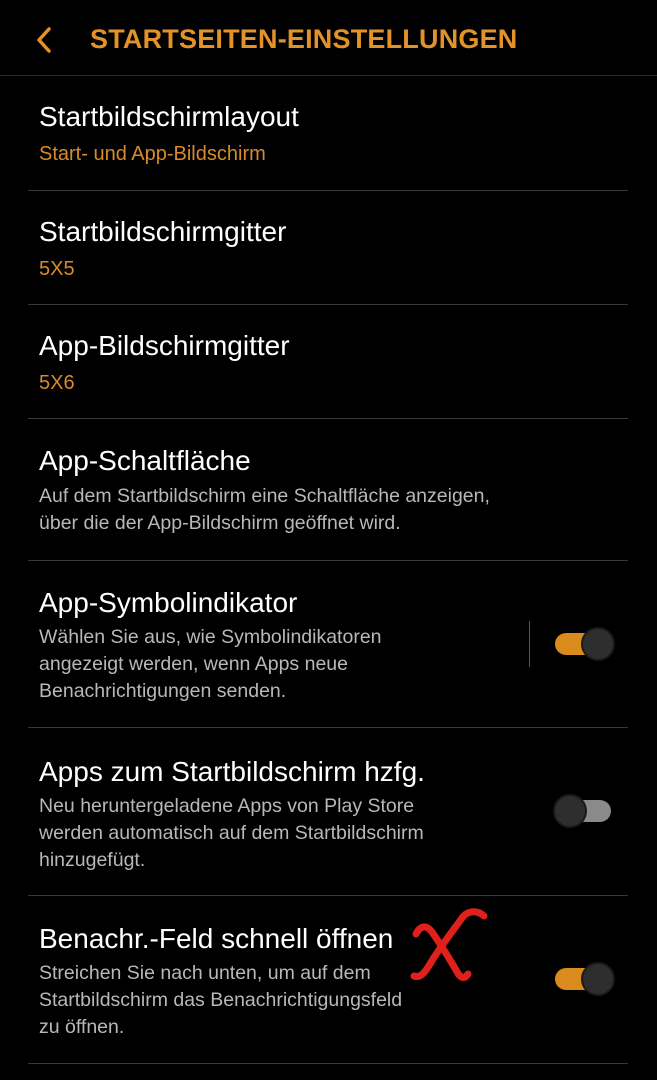  What do you see at coordinates (168, 602) in the screenshot?
I see `setting-title: App-Symbolindikator` at bounding box center [168, 602].